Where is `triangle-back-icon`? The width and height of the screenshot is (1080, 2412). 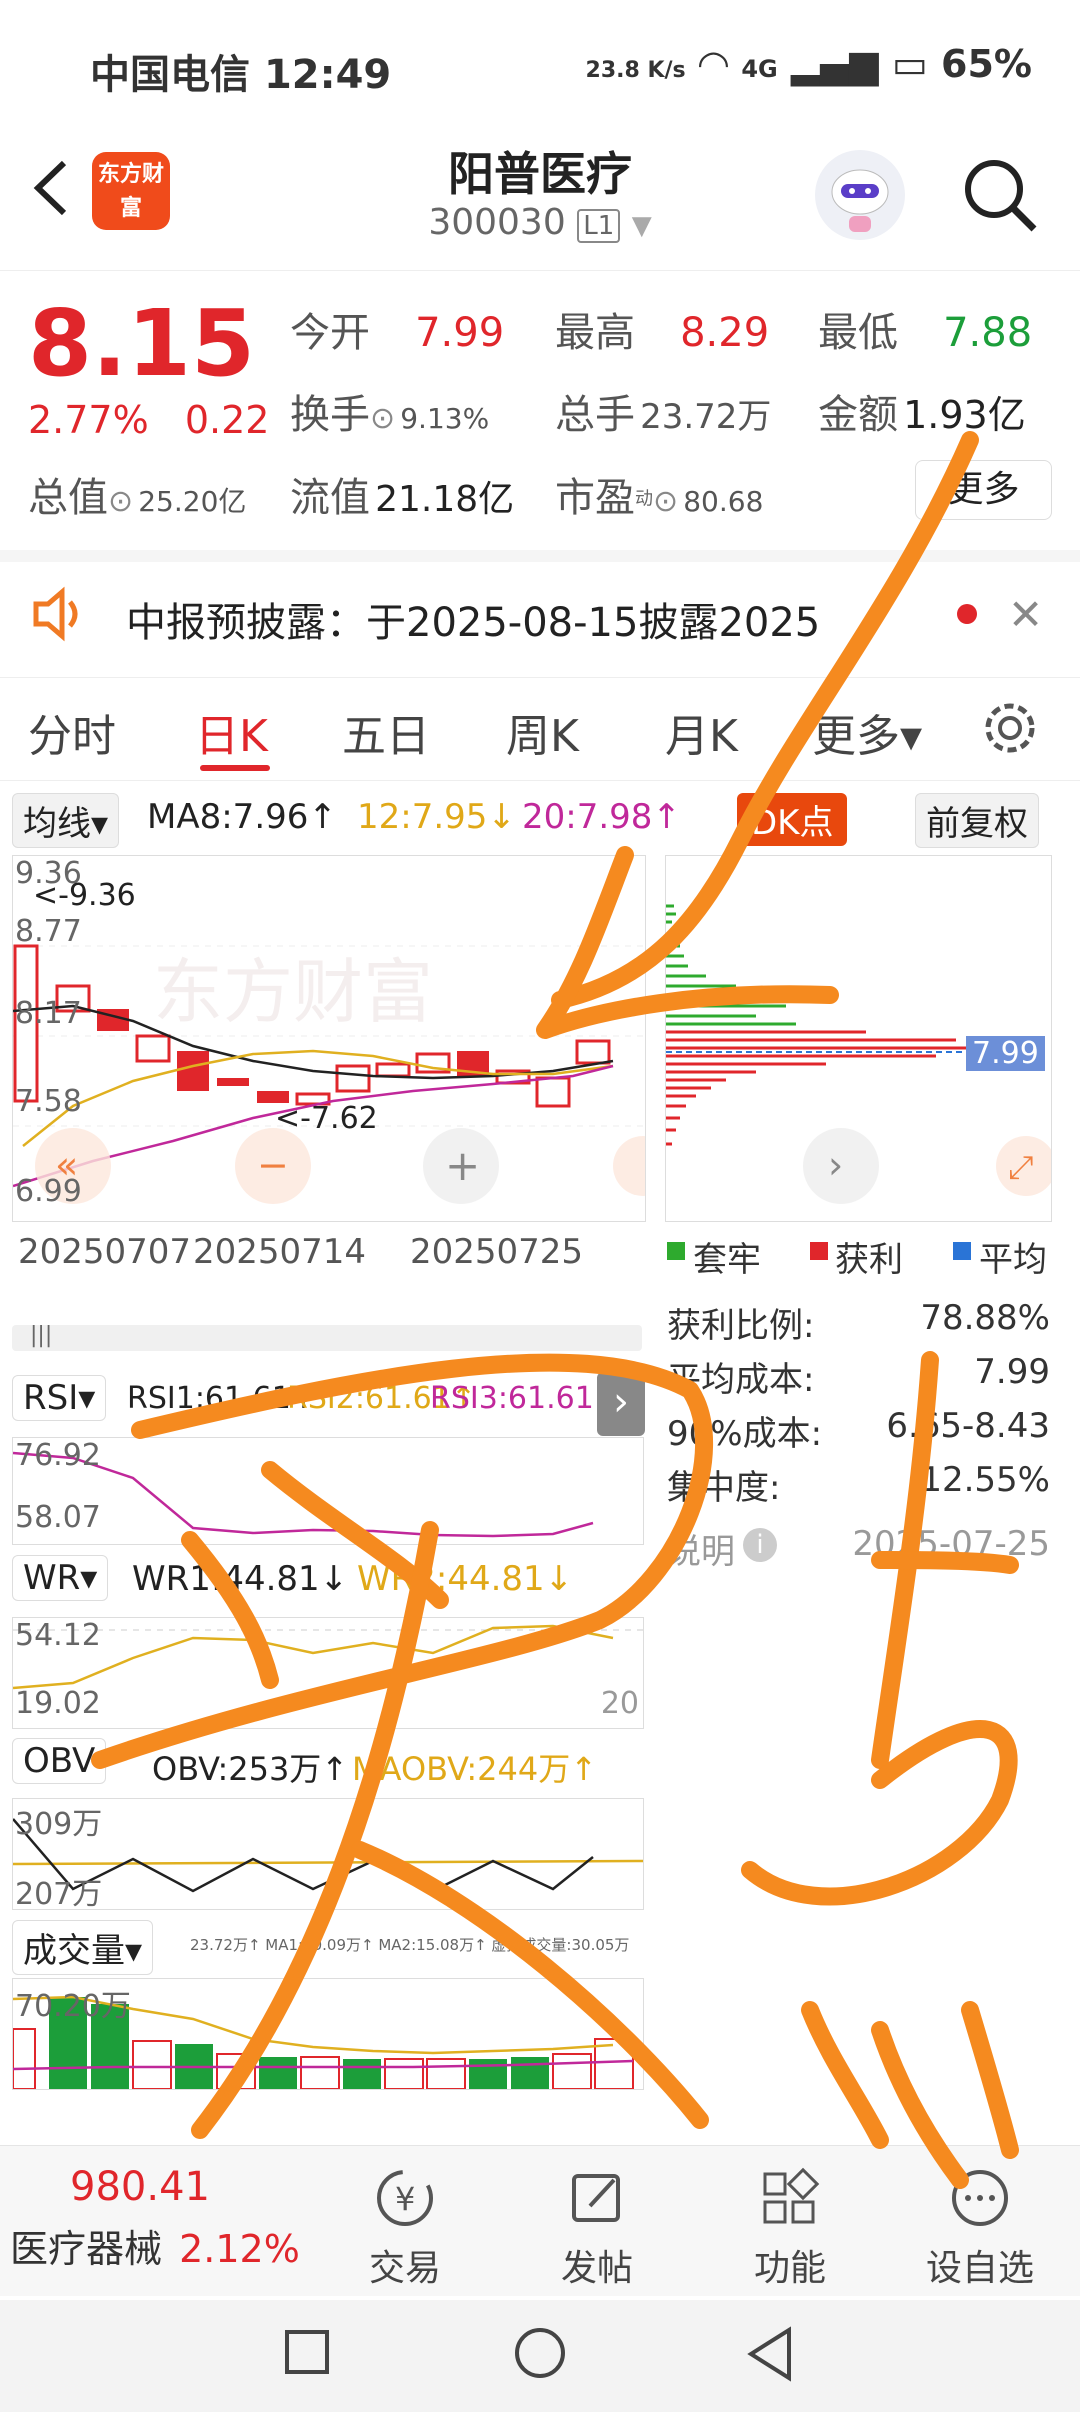 triangle-back-icon is located at coordinates (769, 2354).